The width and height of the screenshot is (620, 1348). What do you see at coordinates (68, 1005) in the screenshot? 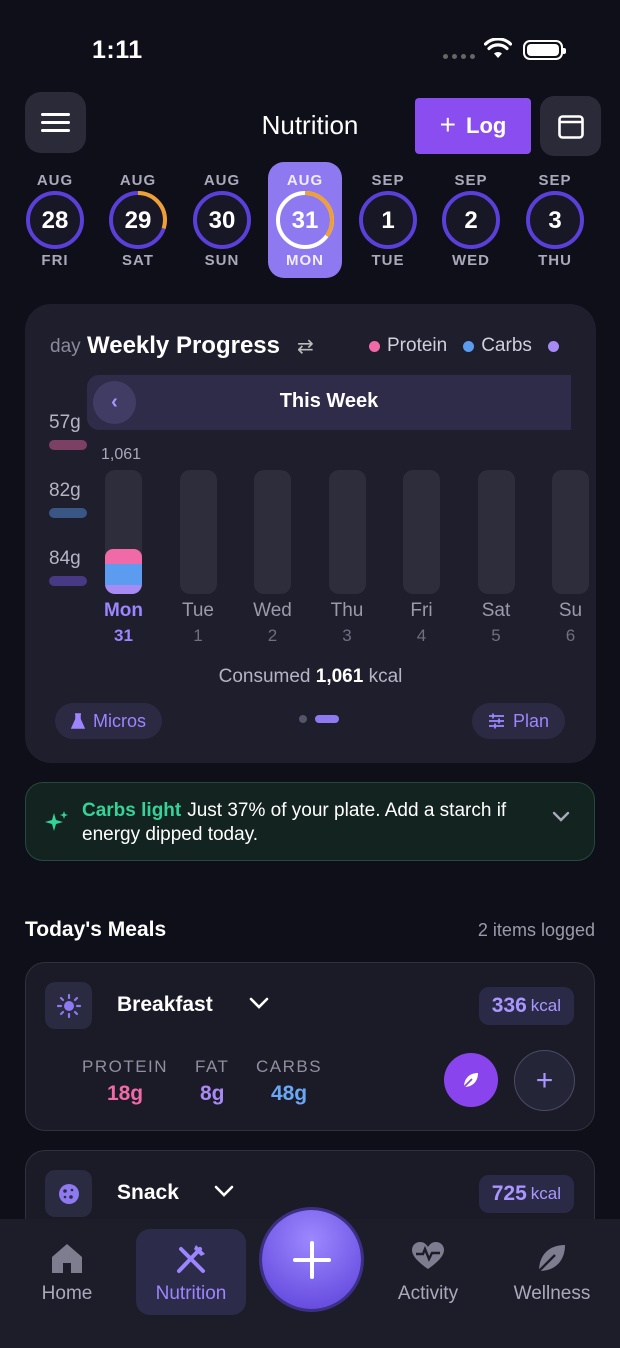
I see `sun-icon` at bounding box center [68, 1005].